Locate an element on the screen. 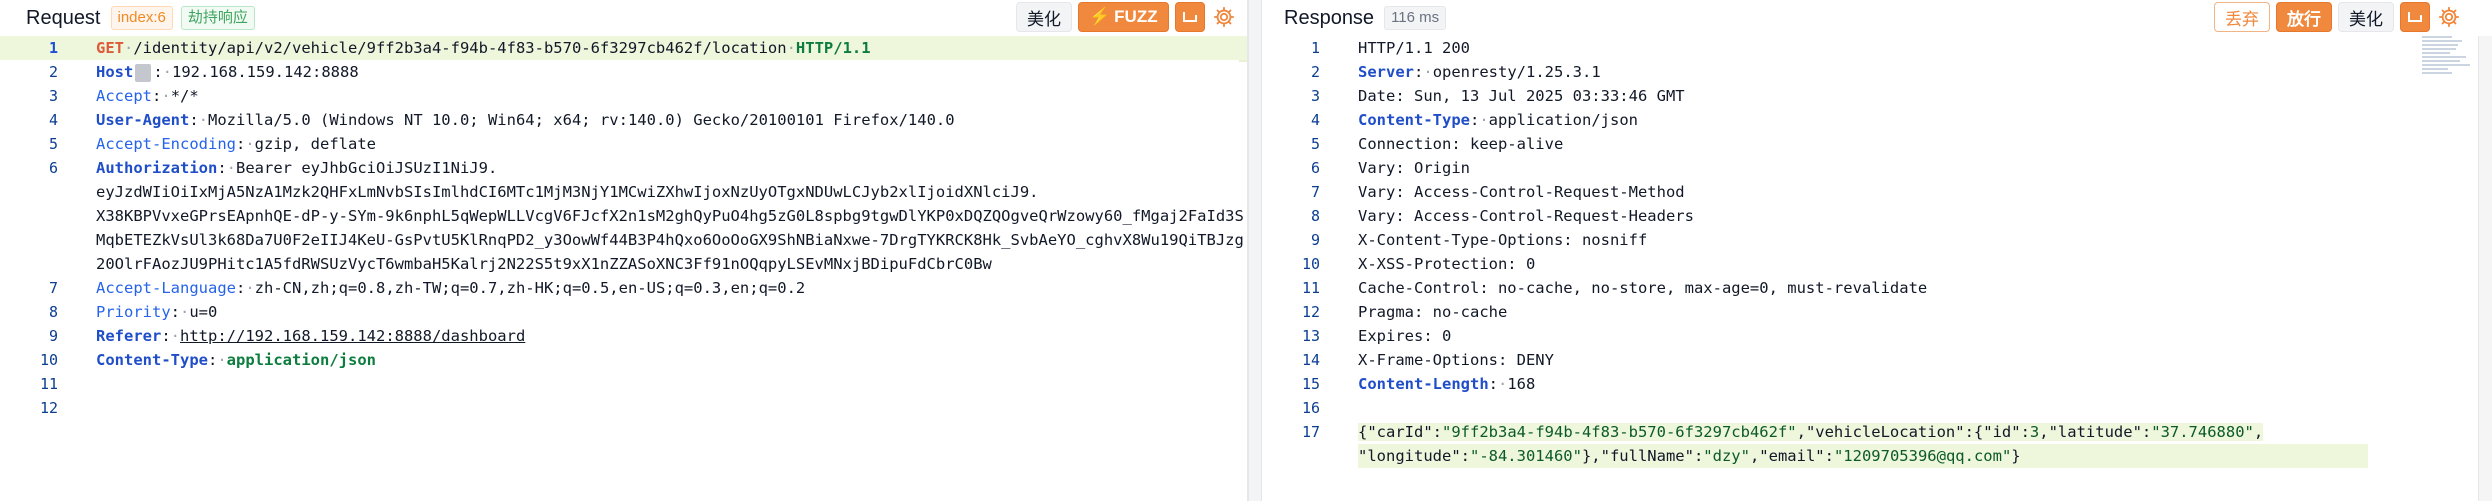 The height and width of the screenshot is (501, 2492). header-line: X-XSS-Protection: 0 is located at coordinates (1447, 264).